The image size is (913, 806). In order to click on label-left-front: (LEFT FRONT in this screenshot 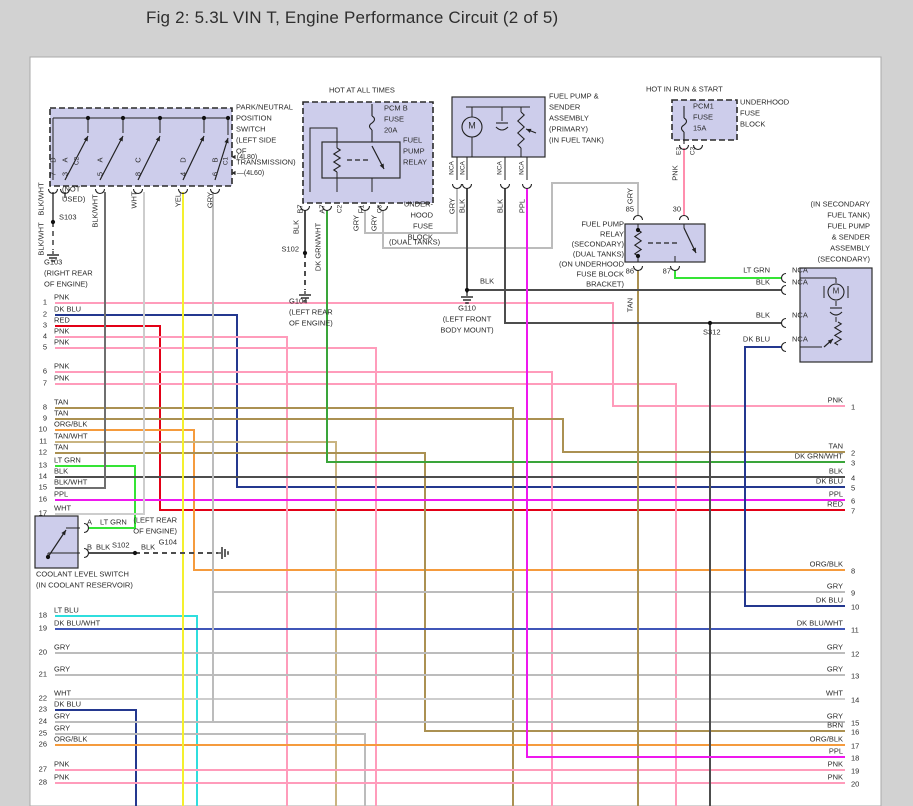, I will do `click(467, 319)`.